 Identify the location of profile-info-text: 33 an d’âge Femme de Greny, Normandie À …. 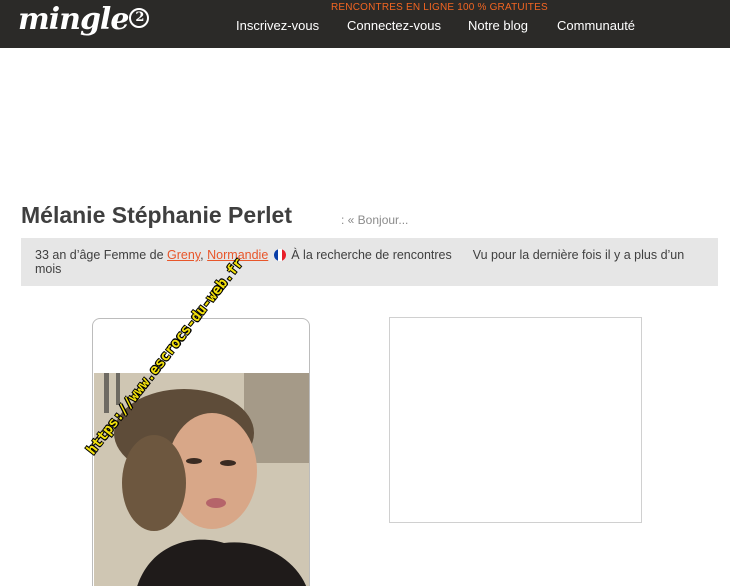
(370, 262).